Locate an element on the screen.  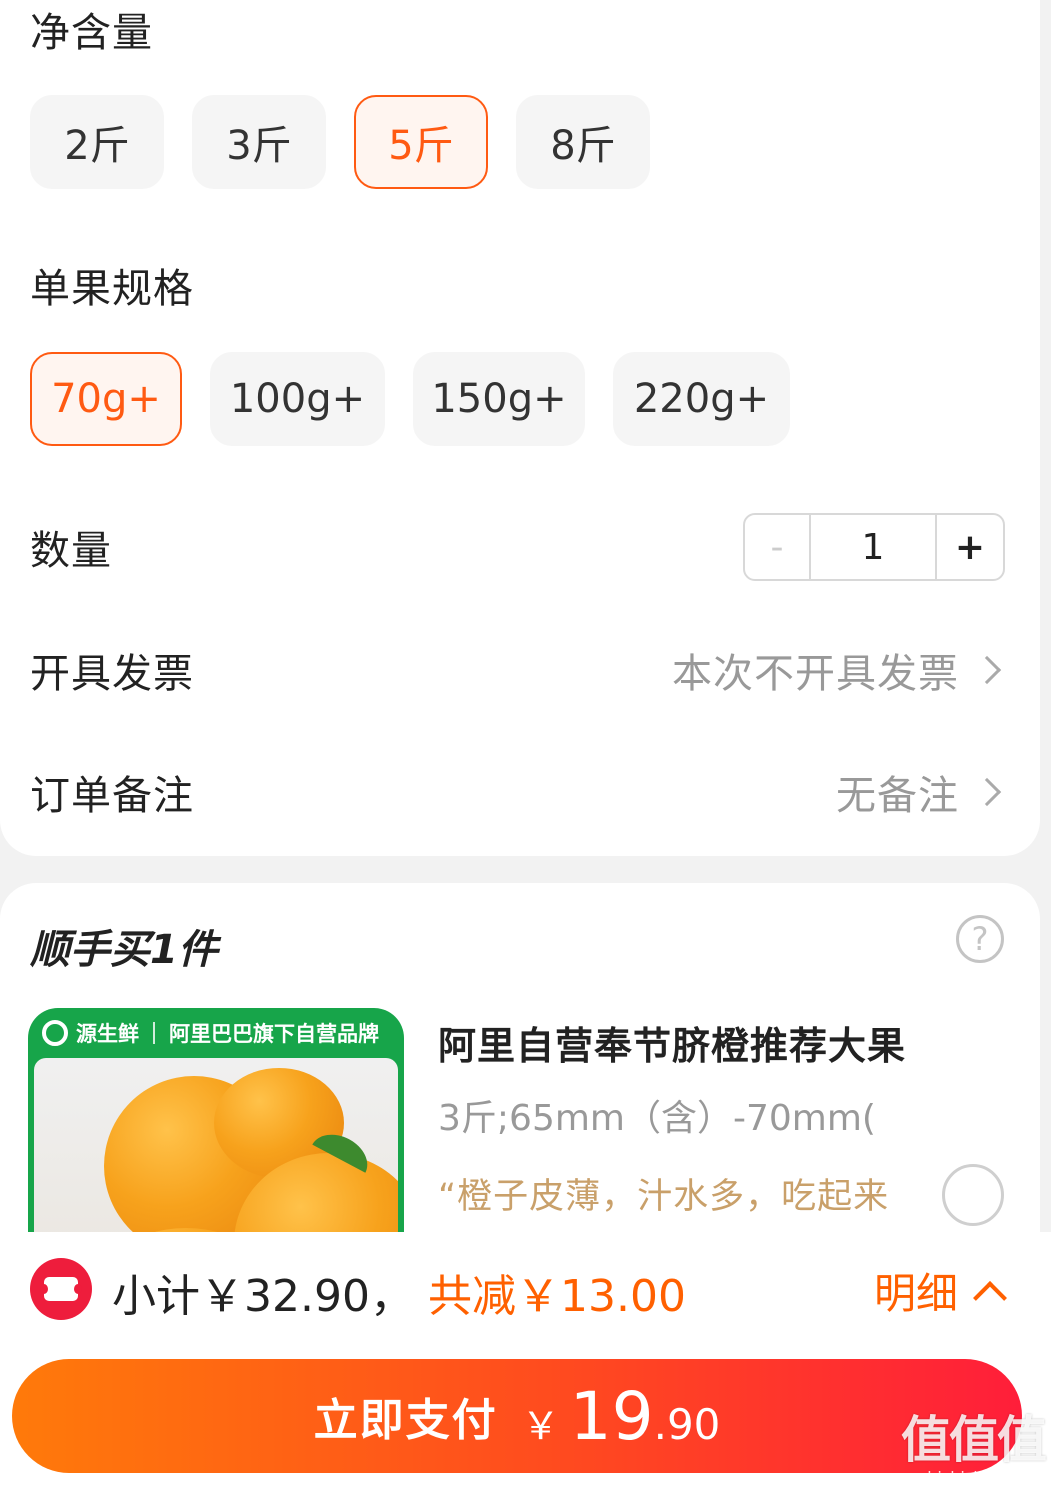
quantity-stepper: - 1 + is located at coordinates (874, 547).